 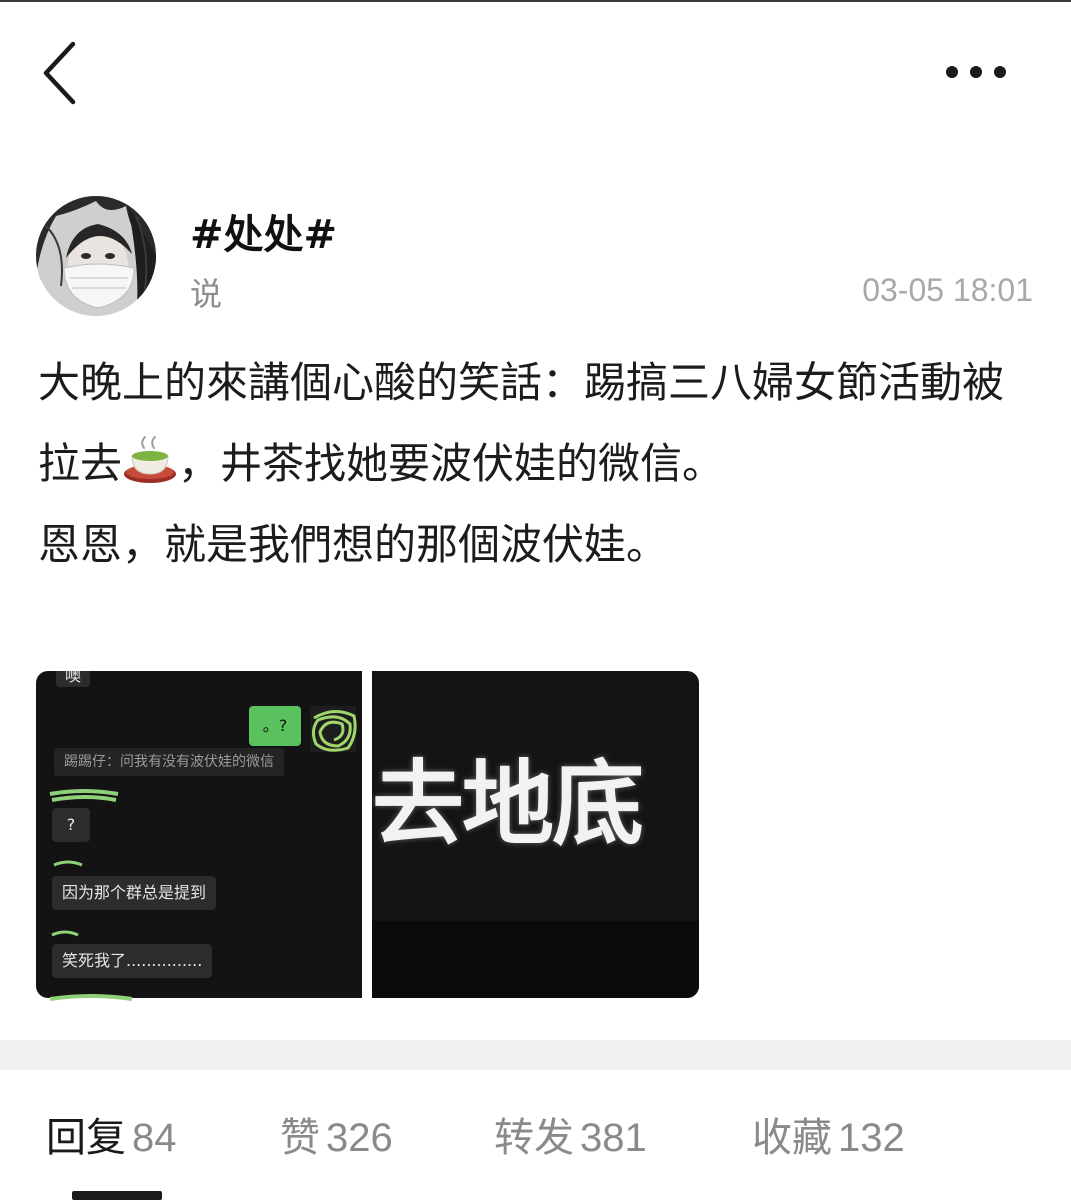 I want to click on author-name: #处处#, so click(x=263, y=235).